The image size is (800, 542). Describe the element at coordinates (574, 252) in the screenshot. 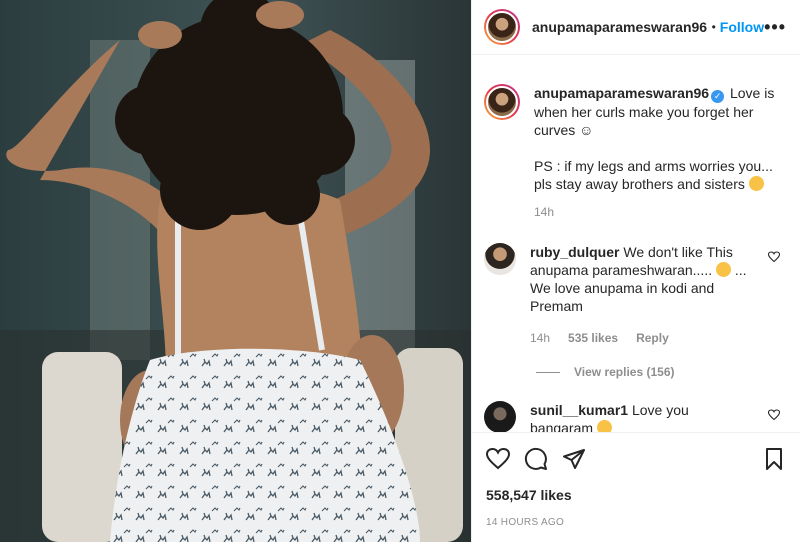

I see `comment-username: ruby_dulquer` at that location.